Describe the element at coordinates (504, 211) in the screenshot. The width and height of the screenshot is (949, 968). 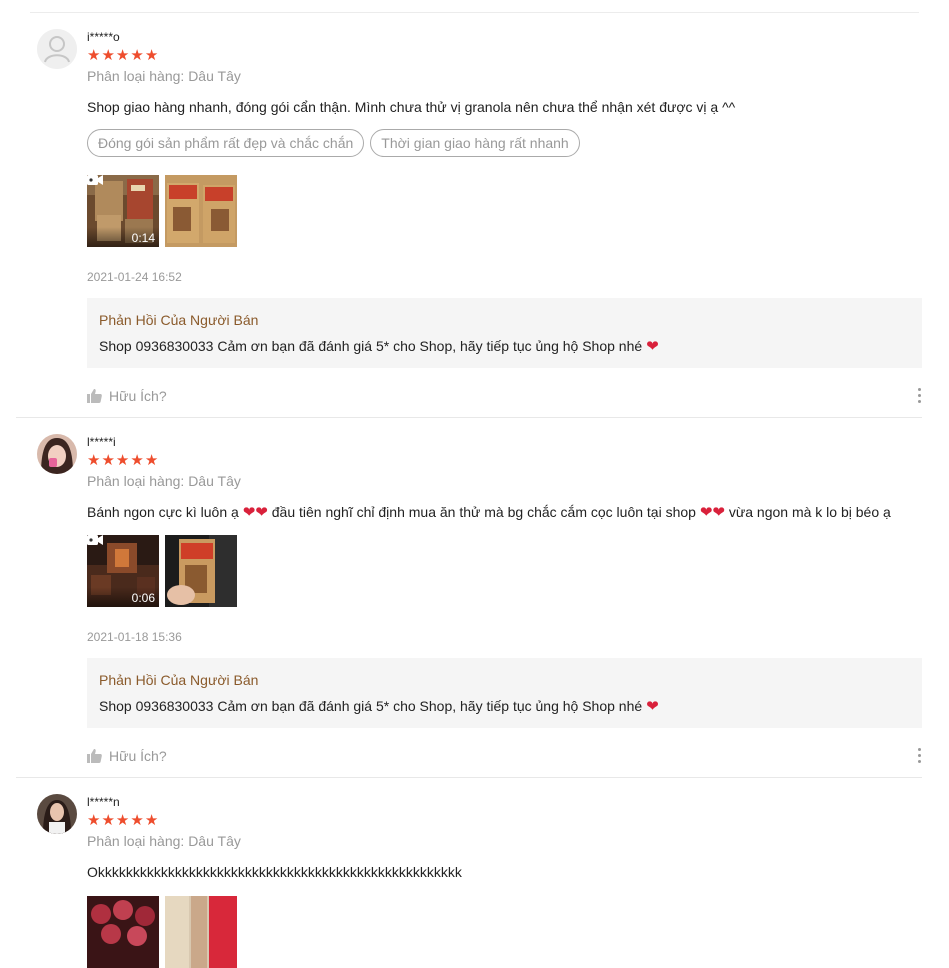
I see `review-media: 0:14` at that location.